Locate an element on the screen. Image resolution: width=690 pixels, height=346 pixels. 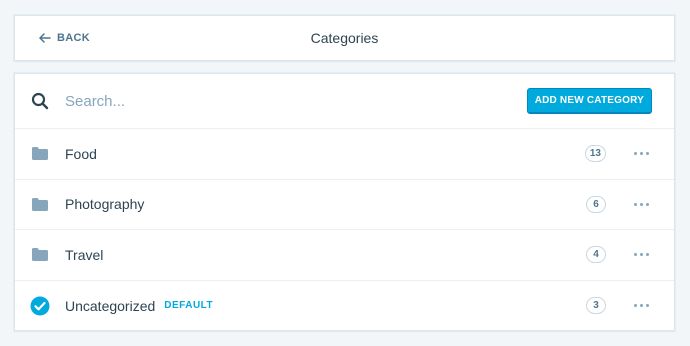
post-count-badge: 13 is located at coordinates (595, 154).